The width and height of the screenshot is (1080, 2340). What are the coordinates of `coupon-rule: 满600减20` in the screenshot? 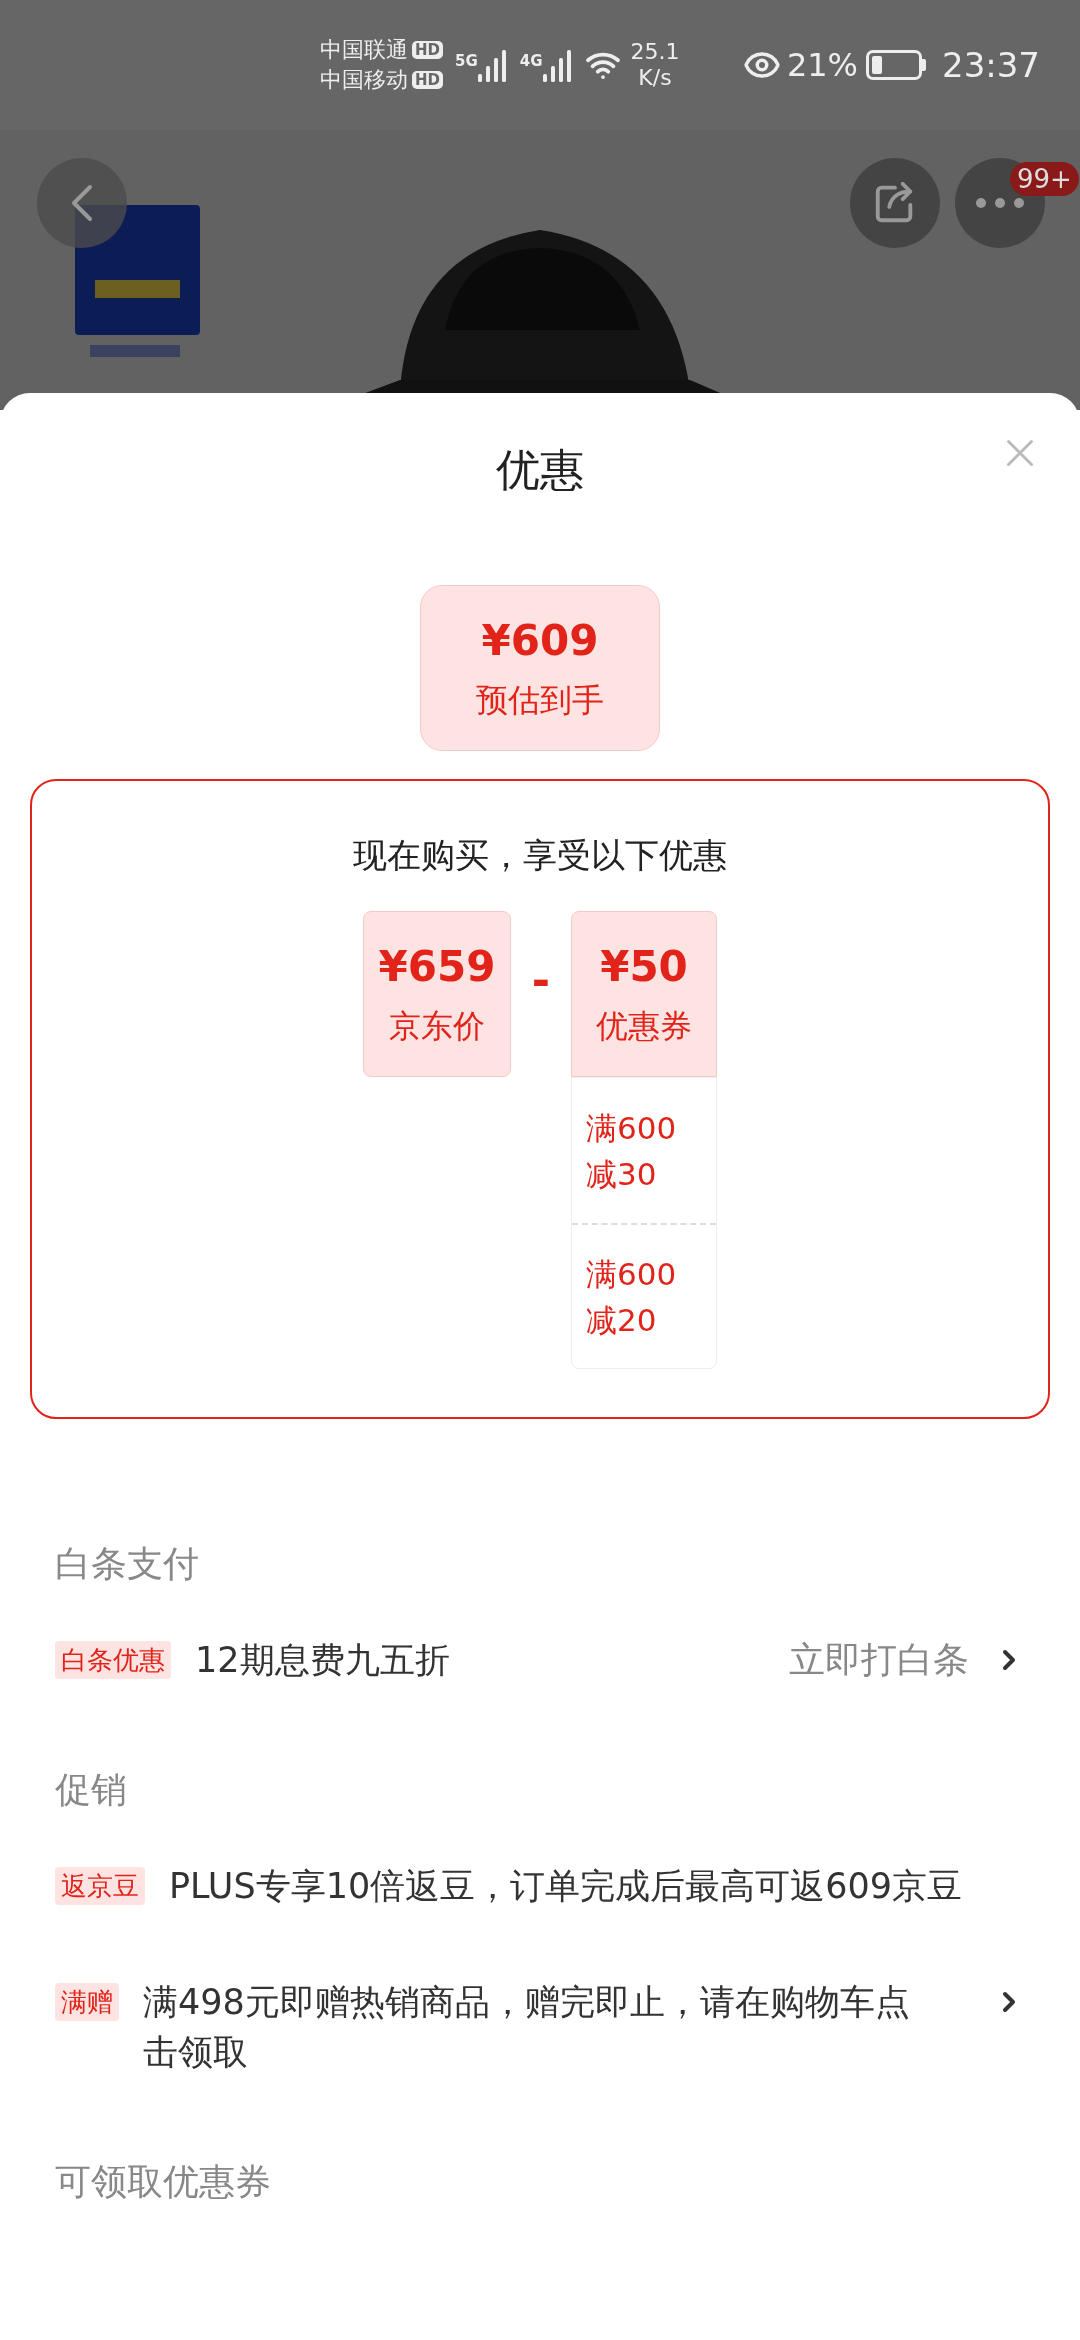 It's located at (632, 1297).